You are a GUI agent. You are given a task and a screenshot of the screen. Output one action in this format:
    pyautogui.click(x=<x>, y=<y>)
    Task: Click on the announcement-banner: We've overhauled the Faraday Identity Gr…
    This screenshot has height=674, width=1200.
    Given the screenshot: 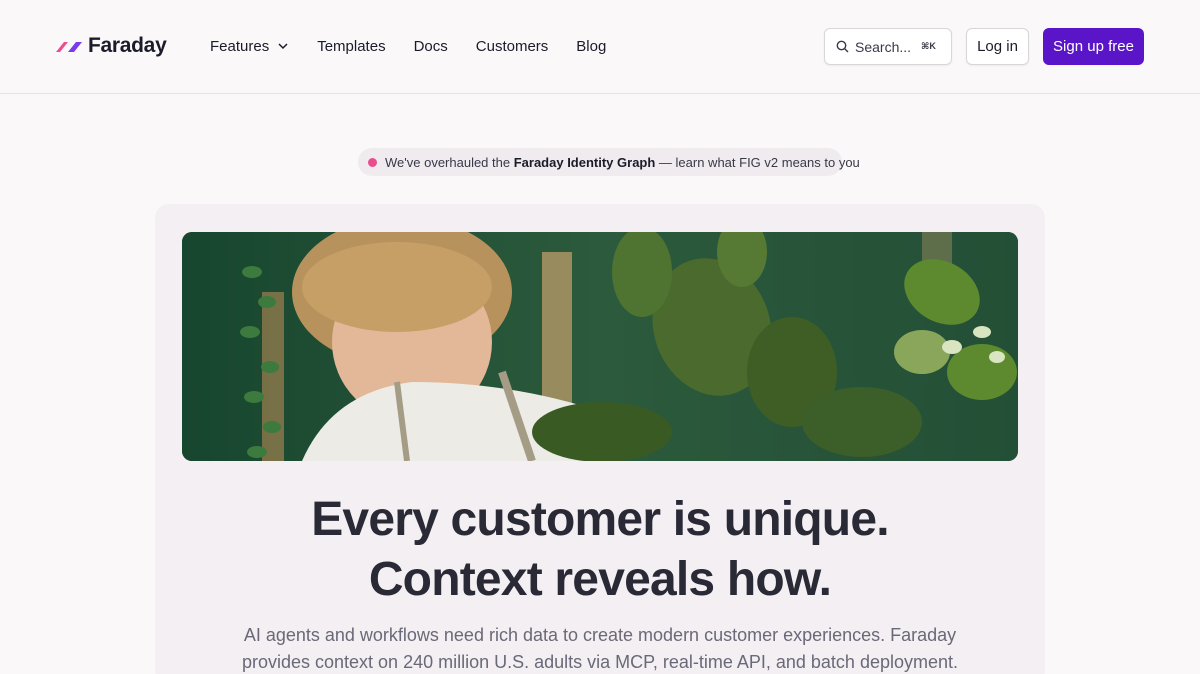 What is the action you would take?
    pyautogui.click(x=609, y=162)
    